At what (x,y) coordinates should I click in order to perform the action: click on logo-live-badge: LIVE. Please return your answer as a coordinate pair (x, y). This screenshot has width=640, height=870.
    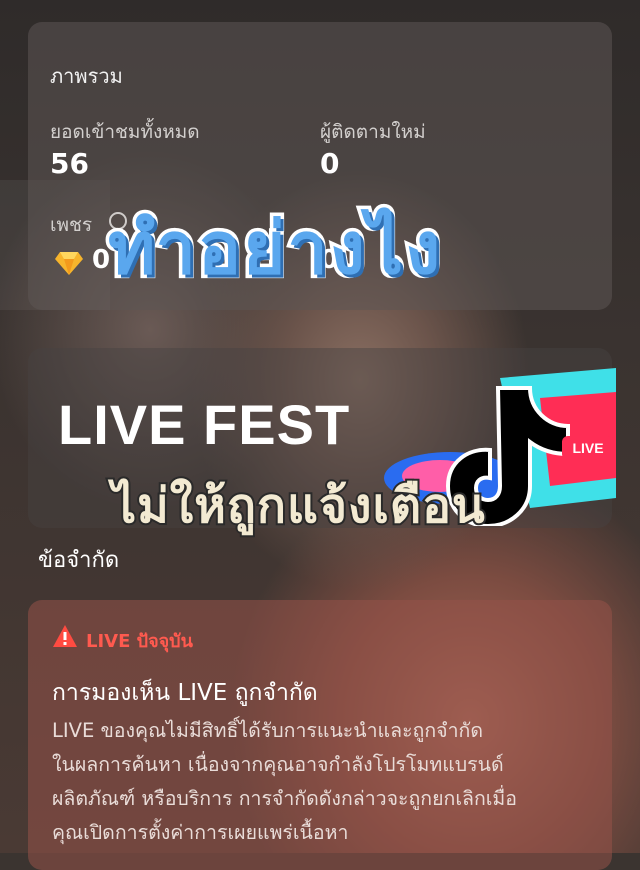
    Looking at the image, I should click on (587, 448).